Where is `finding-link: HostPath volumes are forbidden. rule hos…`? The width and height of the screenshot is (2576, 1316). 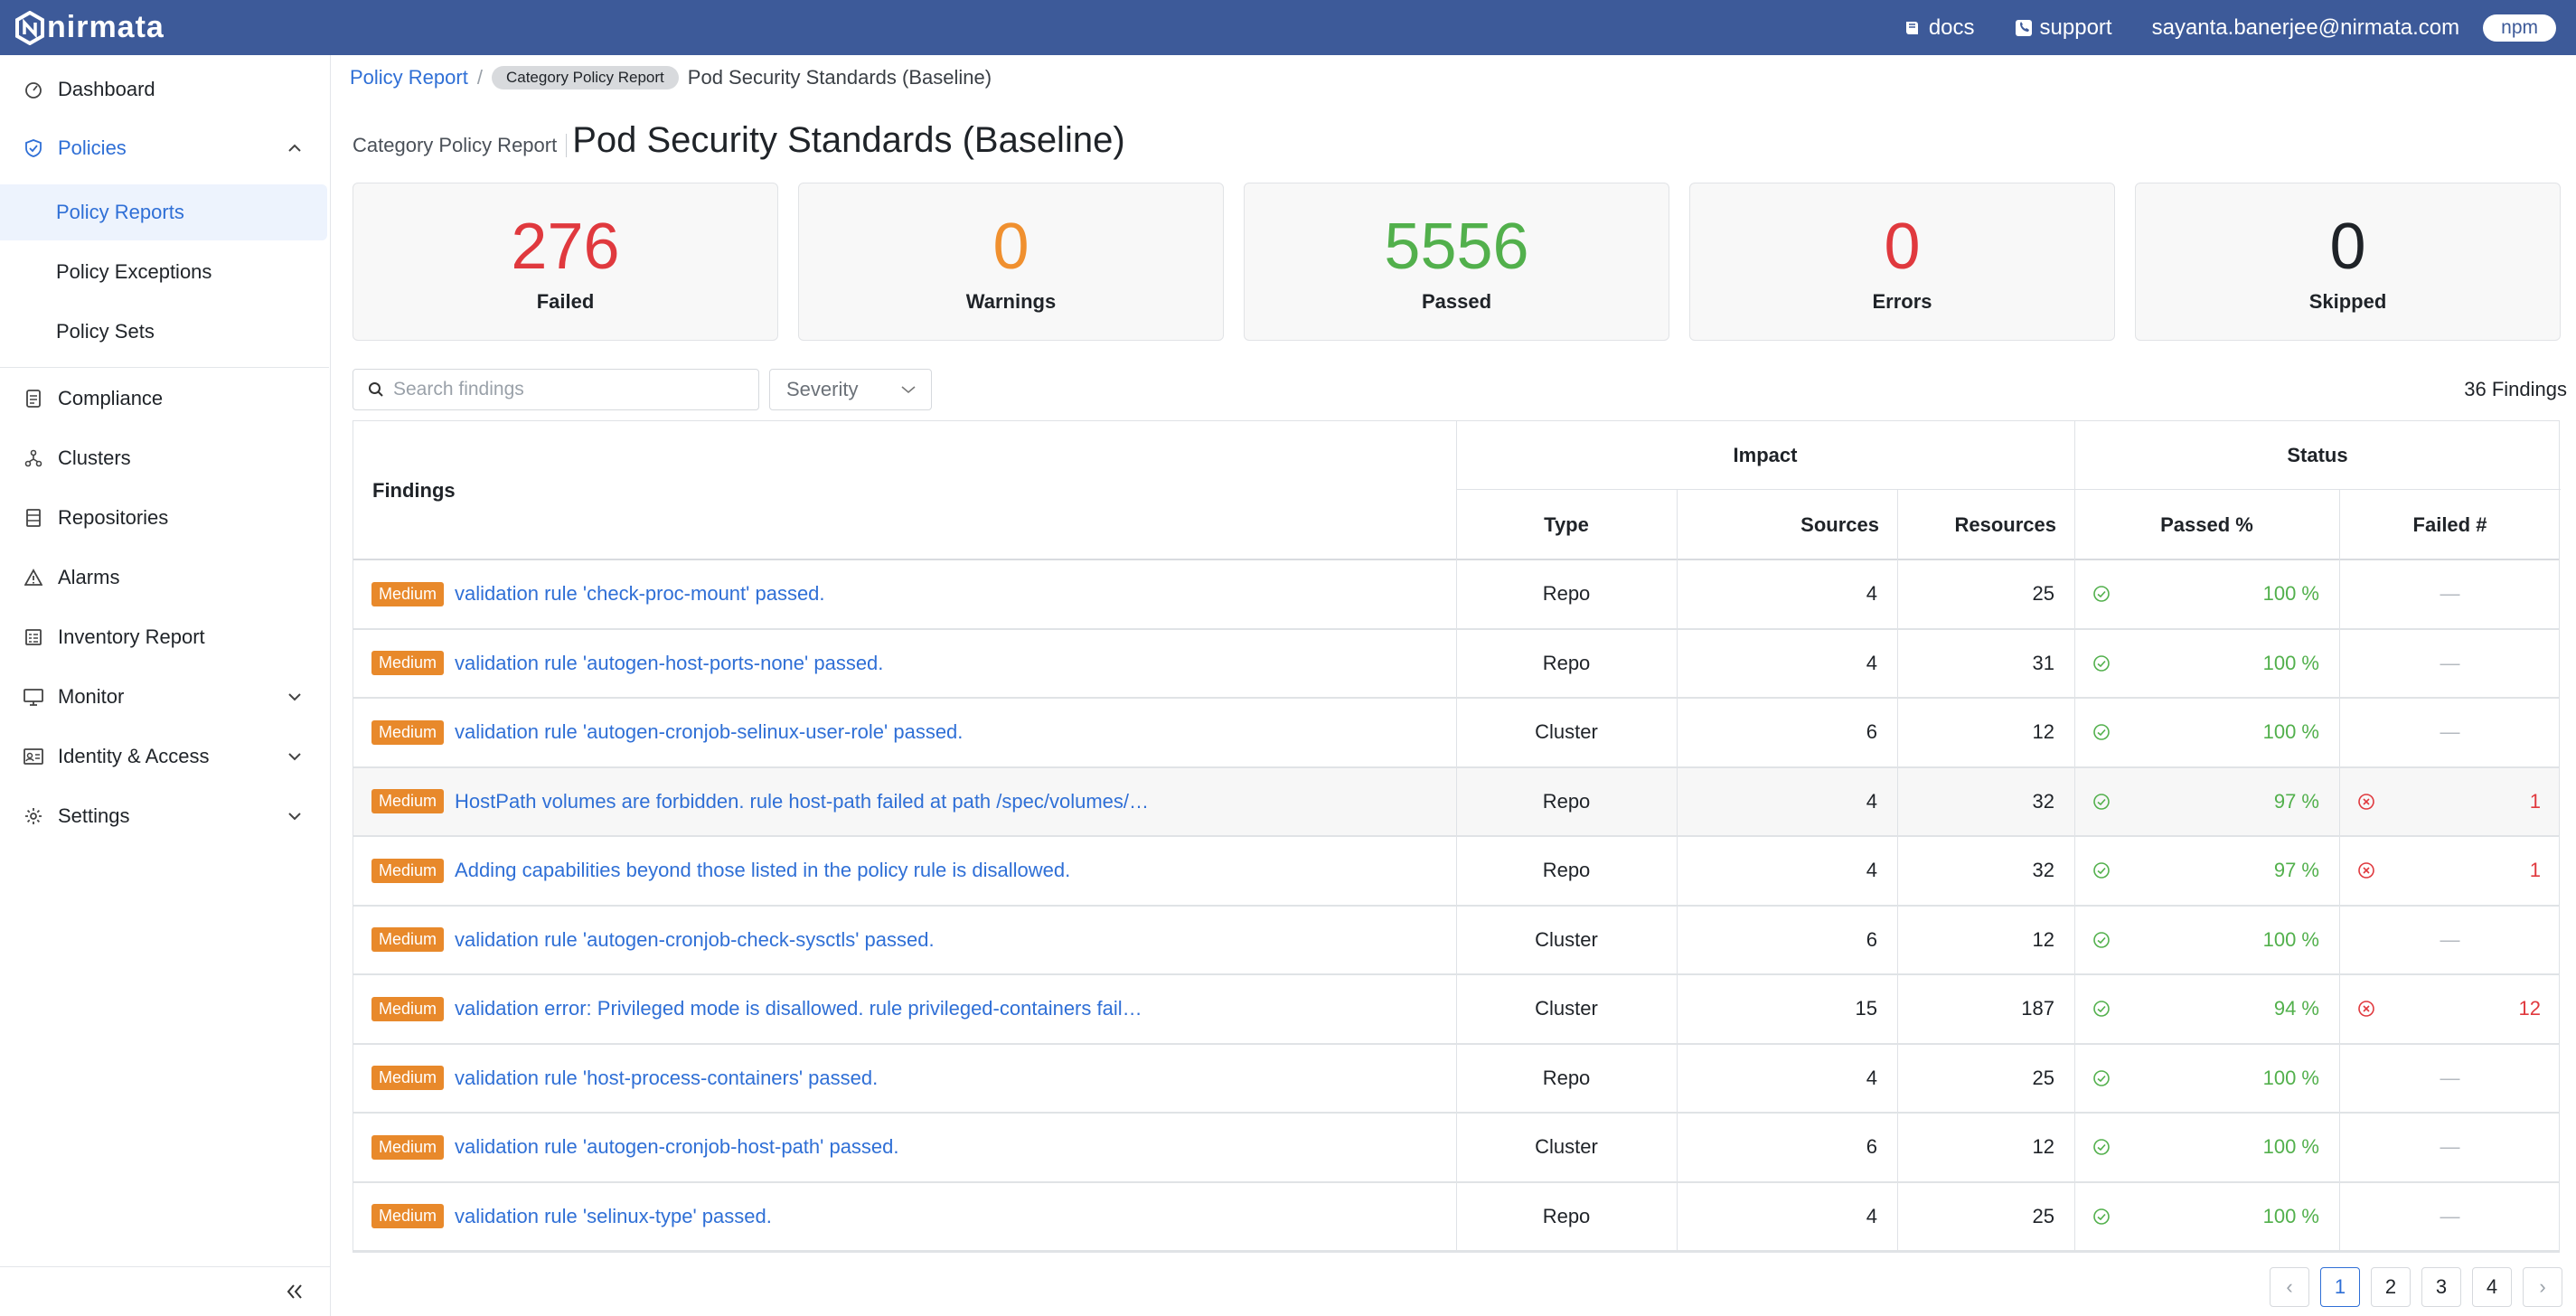 finding-link: HostPath volumes are forbidden. rule hos… is located at coordinates (802, 801).